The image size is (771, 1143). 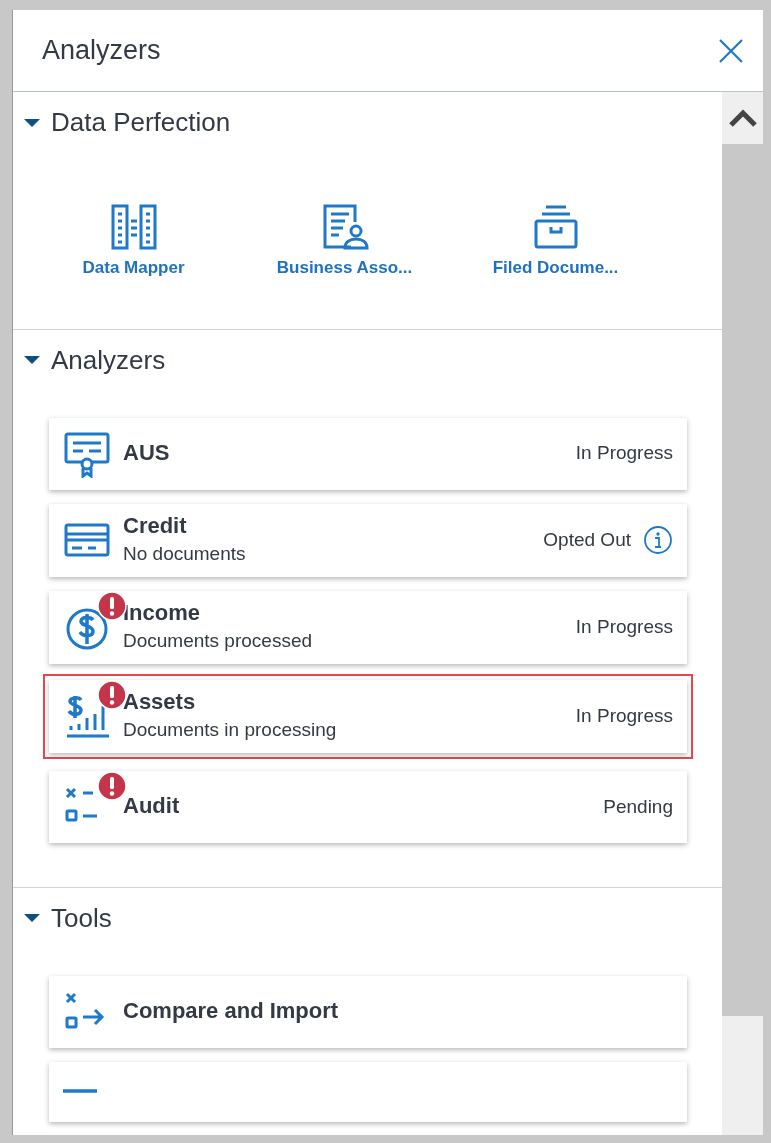 What do you see at coordinates (742, 580) in the screenshot?
I see `scrollbar-thumb` at bounding box center [742, 580].